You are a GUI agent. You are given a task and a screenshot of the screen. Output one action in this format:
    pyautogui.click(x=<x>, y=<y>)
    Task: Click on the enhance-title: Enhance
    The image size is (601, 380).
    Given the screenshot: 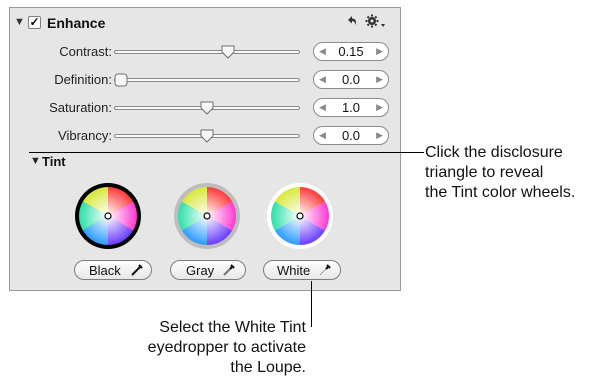 What is the action you would take?
    pyautogui.click(x=76, y=23)
    